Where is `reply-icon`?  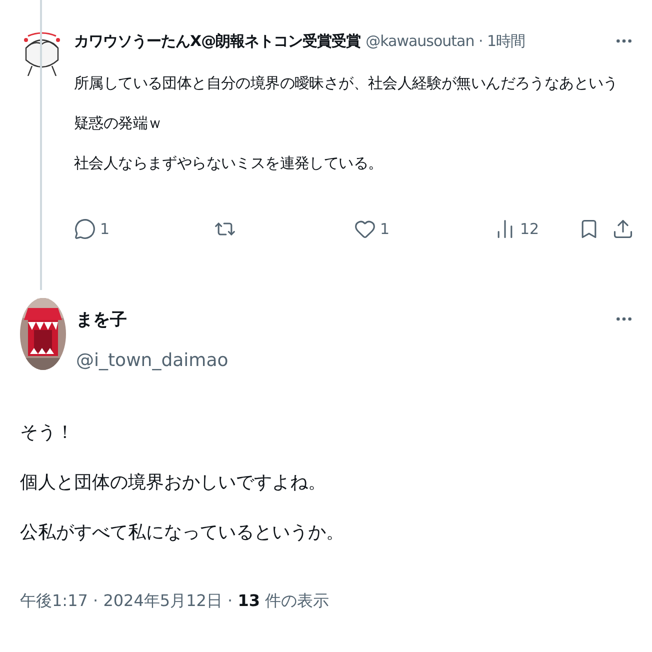
reply-icon is located at coordinates (85, 229).